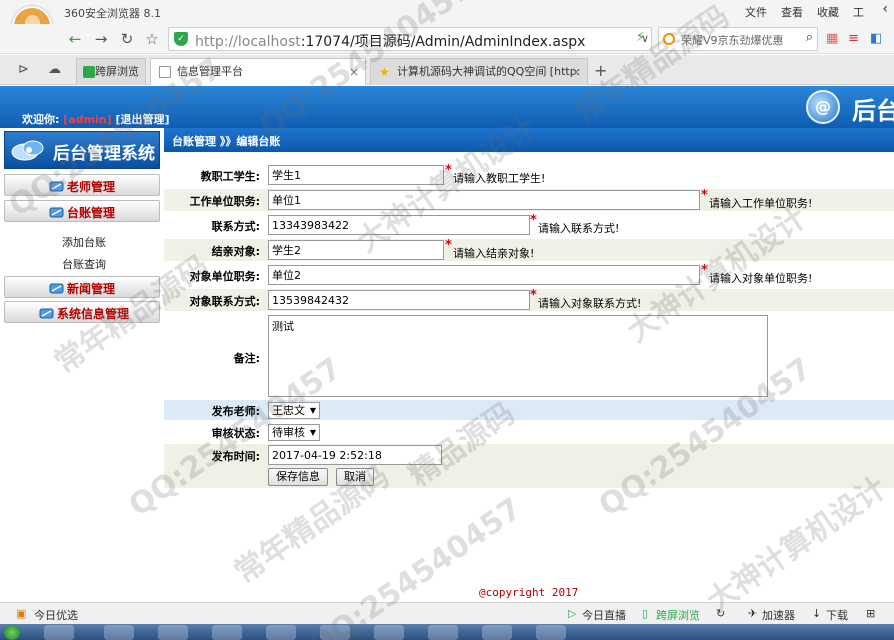 The height and width of the screenshot is (640, 894). Describe the element at coordinates (761, 278) in the screenshot. I see `field-hint: 请输入对象单位职务!` at that location.